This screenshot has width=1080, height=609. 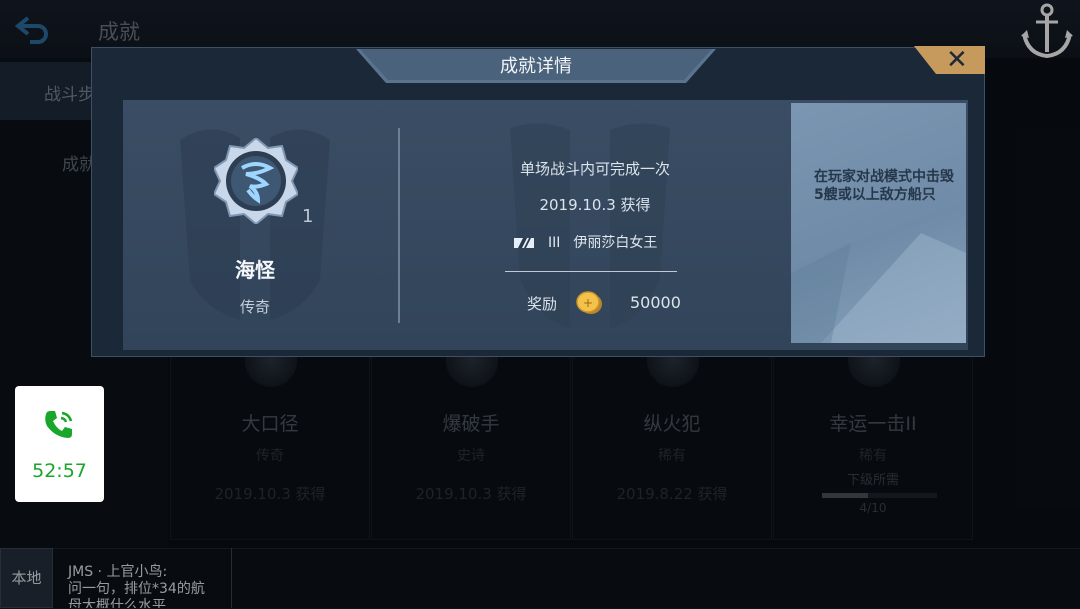 What do you see at coordinates (254, 307) in the screenshot?
I see `achievement-rarity: 传奇` at bounding box center [254, 307].